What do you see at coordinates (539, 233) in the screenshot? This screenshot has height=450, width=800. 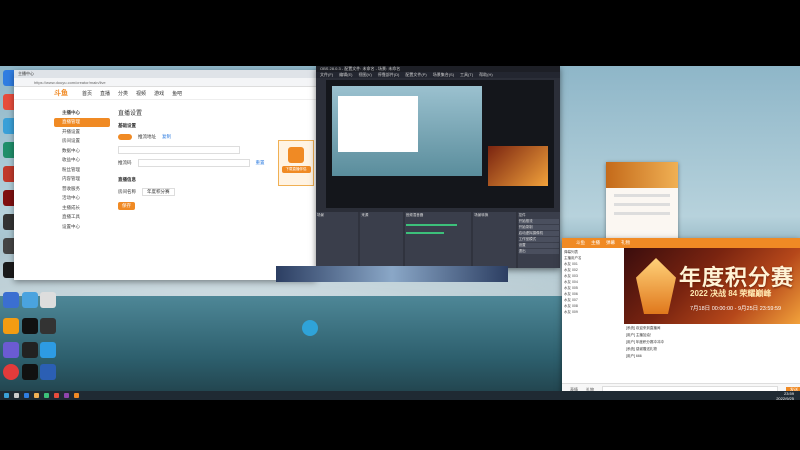 I see `virtual-cam-button: 启动虚拟摄像机` at bounding box center [539, 233].